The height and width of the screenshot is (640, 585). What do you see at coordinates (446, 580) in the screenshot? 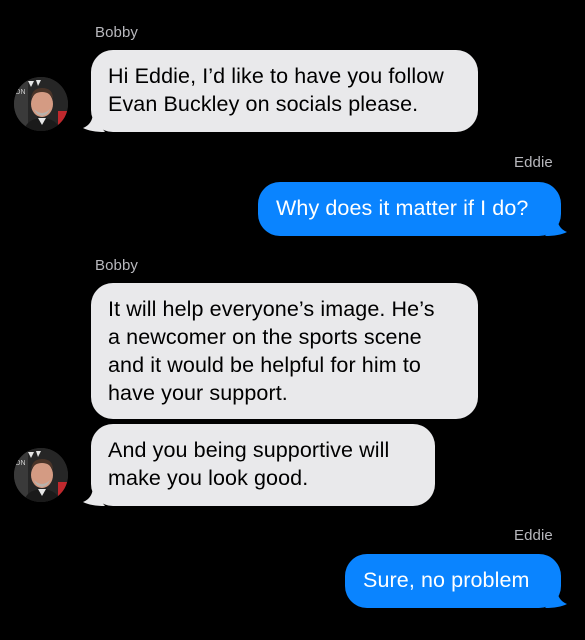
I see `message-text: Sure, no problem` at bounding box center [446, 580].